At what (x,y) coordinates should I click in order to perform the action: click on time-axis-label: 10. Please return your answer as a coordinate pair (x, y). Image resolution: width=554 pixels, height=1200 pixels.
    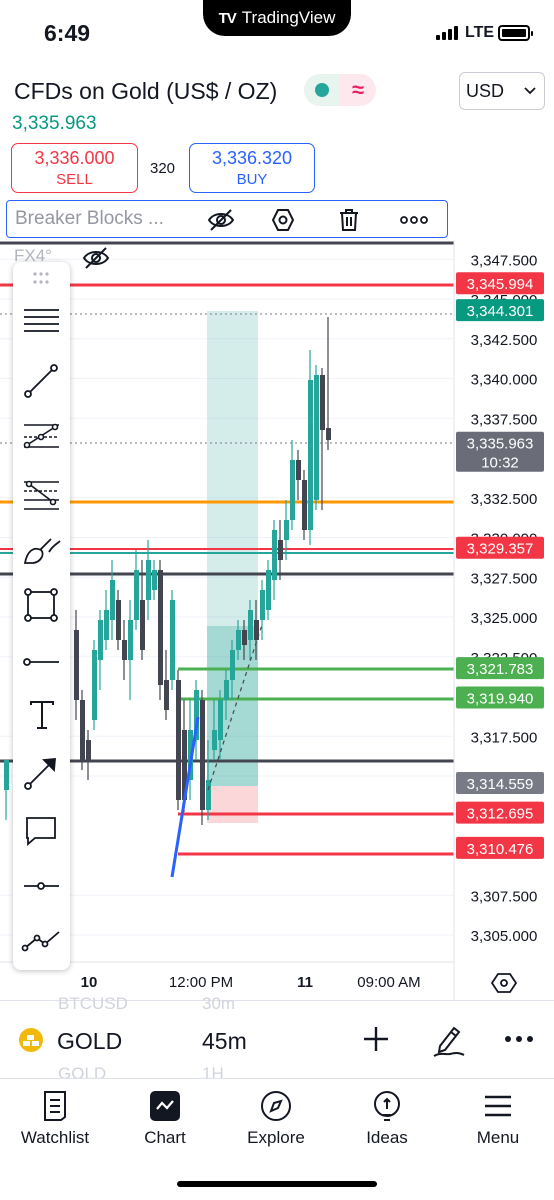
    Looking at the image, I should click on (89, 982).